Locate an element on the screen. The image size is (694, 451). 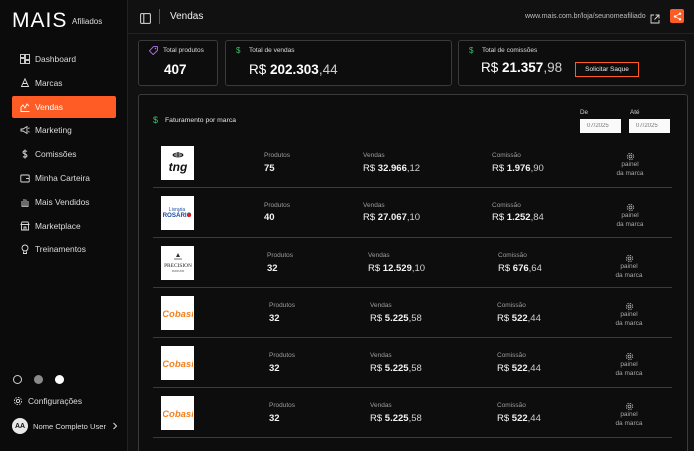
brand-logo-tng: tng is located at coordinates (177, 163).